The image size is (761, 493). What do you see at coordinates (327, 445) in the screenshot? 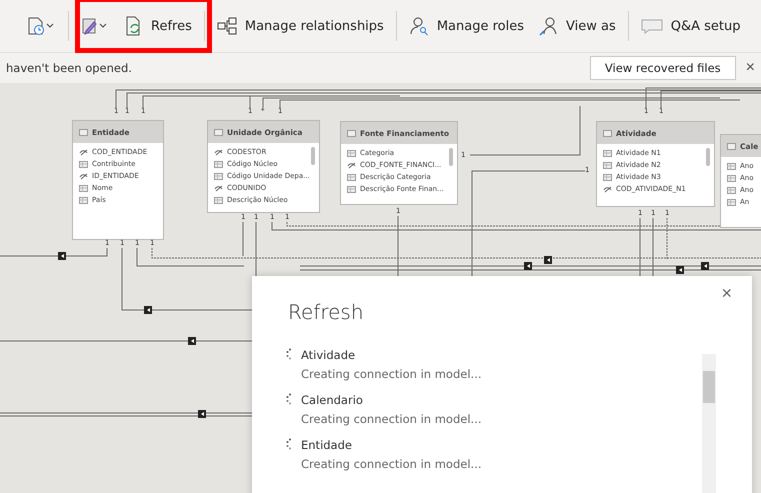
I see `table-name: Entidade` at bounding box center [327, 445].